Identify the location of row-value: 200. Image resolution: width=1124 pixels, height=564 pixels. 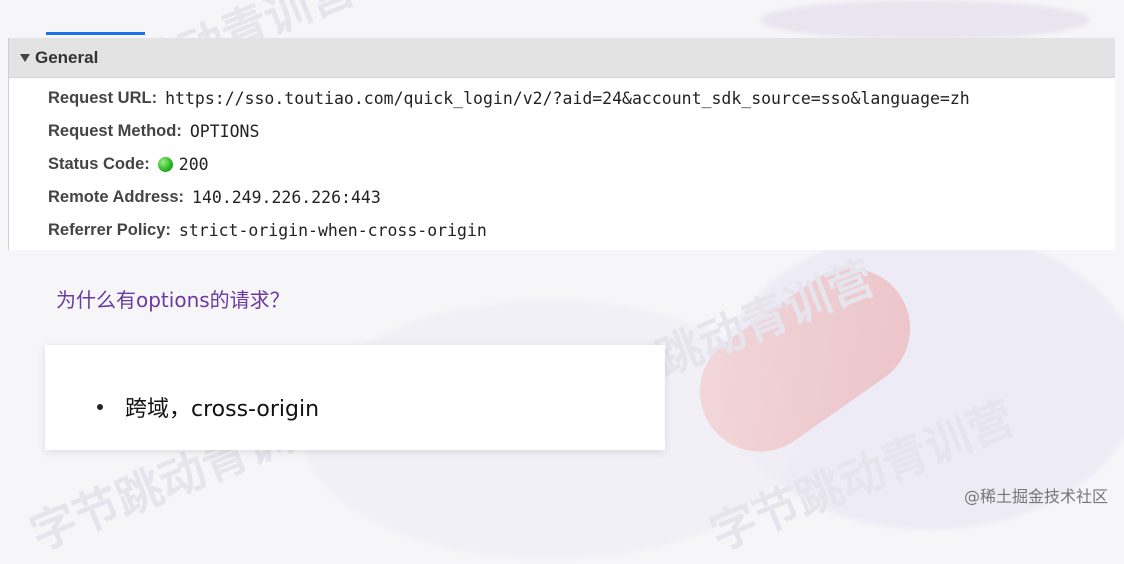
(193, 164).